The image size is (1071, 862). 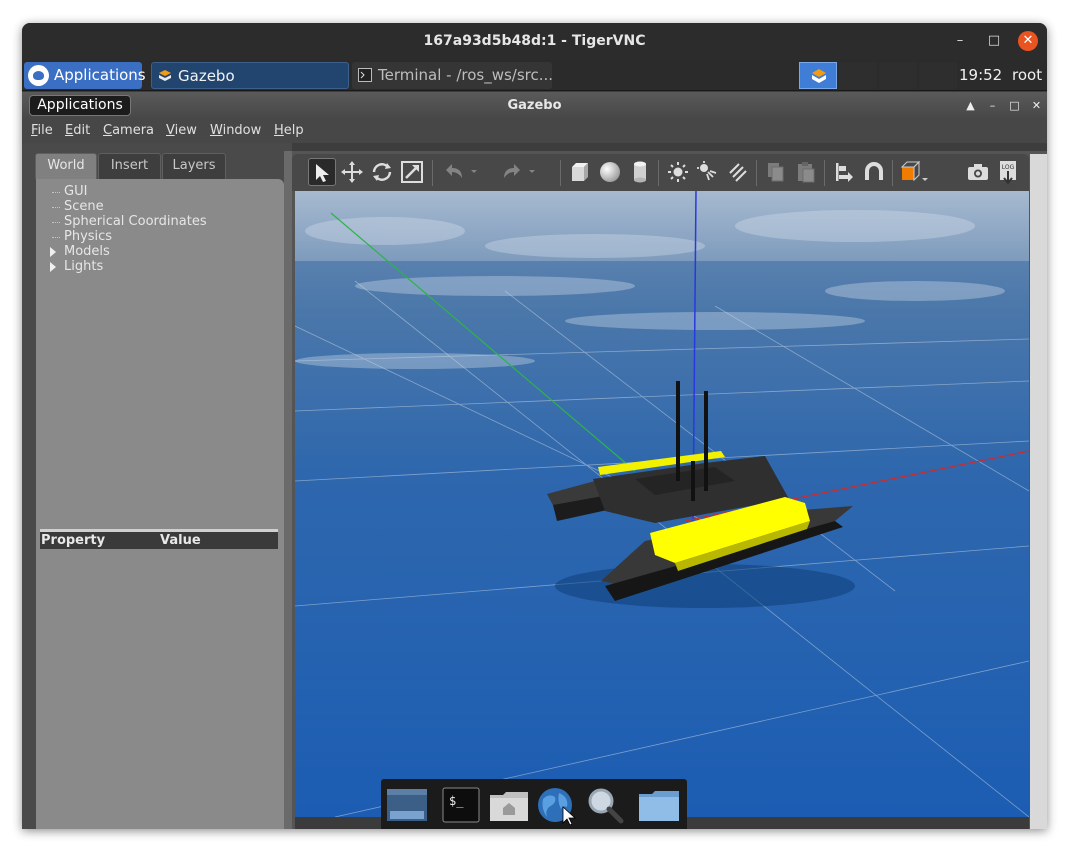 I want to click on search-icon, so click(x=605, y=805).